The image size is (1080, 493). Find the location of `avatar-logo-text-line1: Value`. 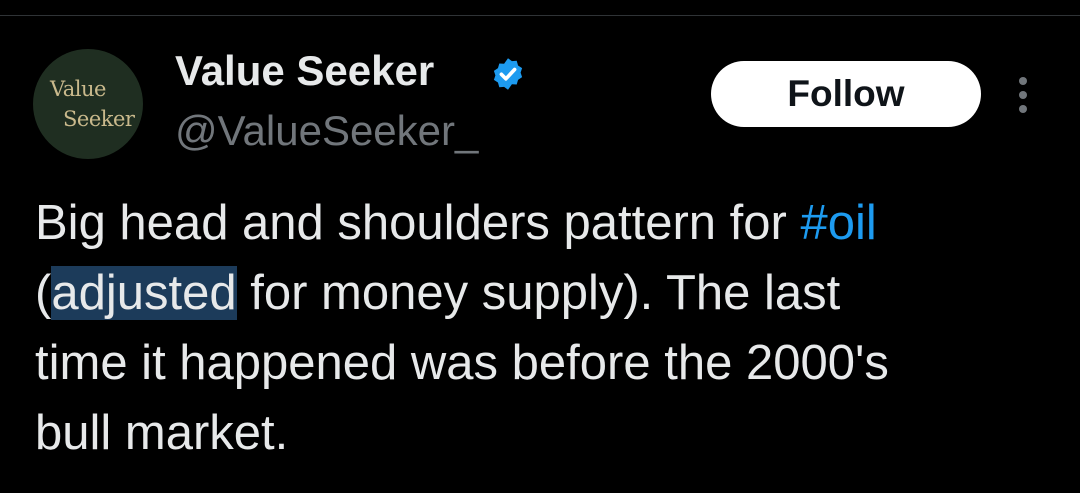

avatar-logo-text-line1: Value is located at coordinates (78, 89).